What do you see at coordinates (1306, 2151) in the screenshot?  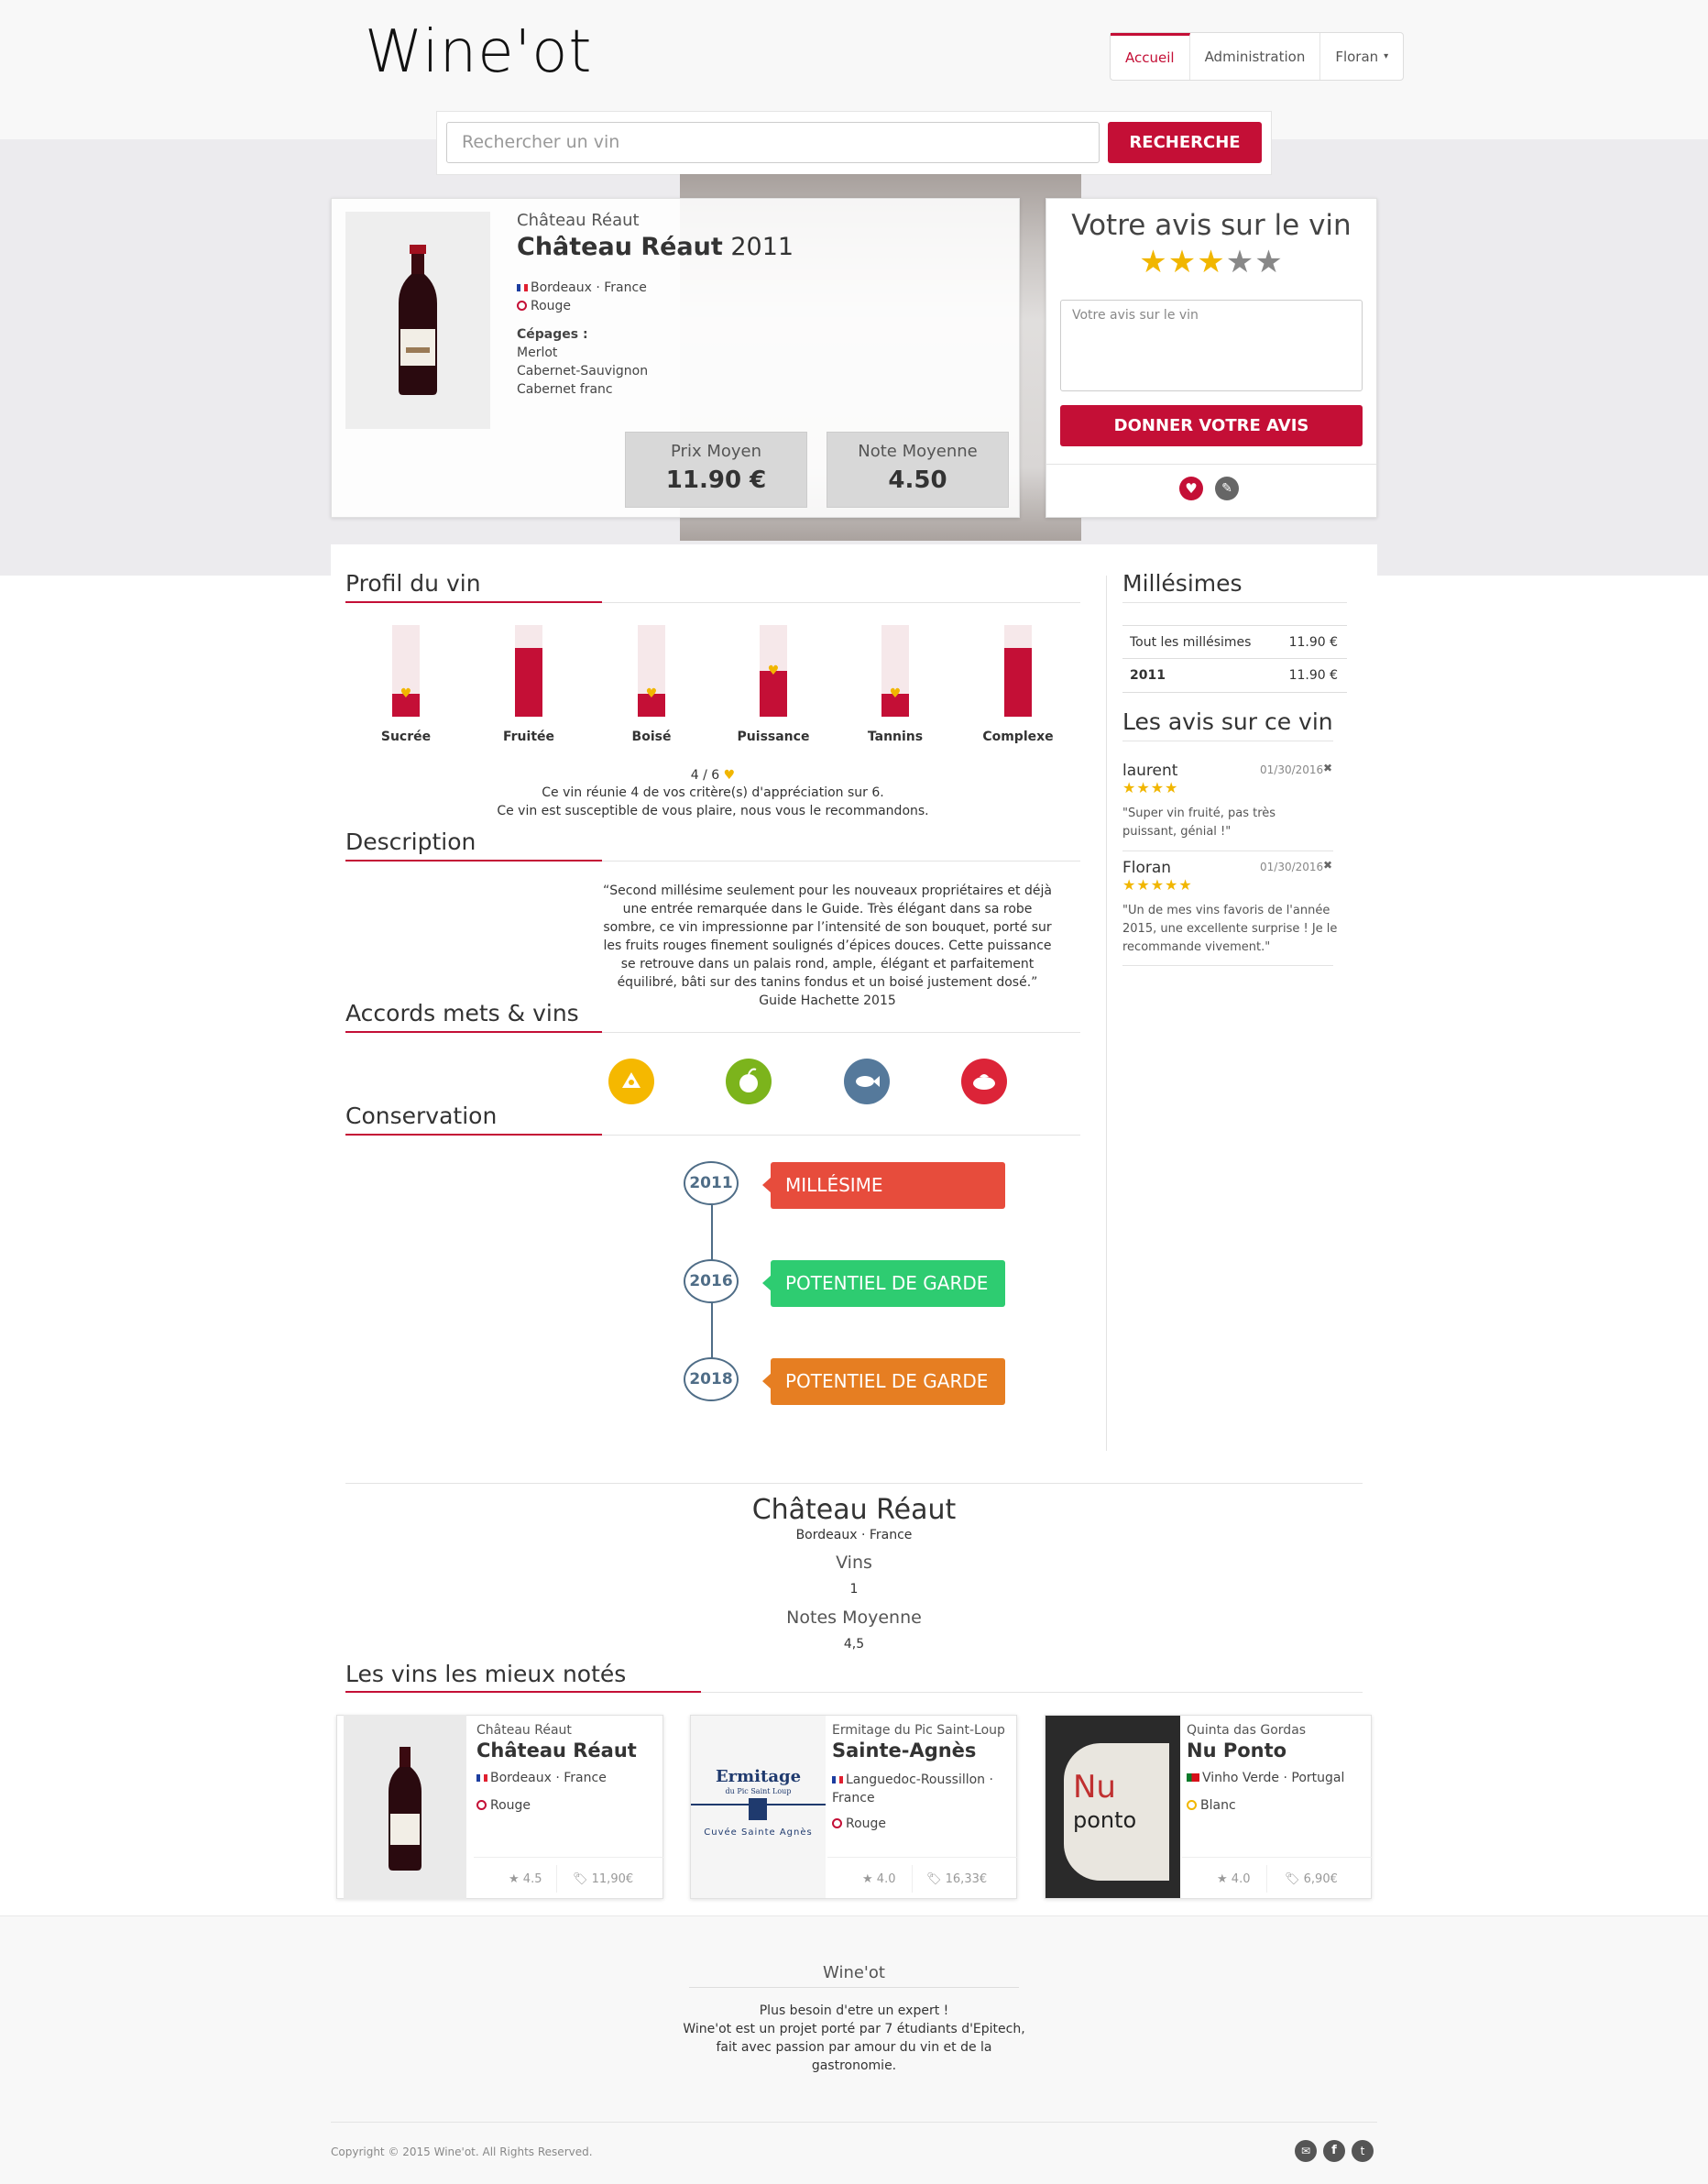 I see `mail-icon: ✉` at bounding box center [1306, 2151].